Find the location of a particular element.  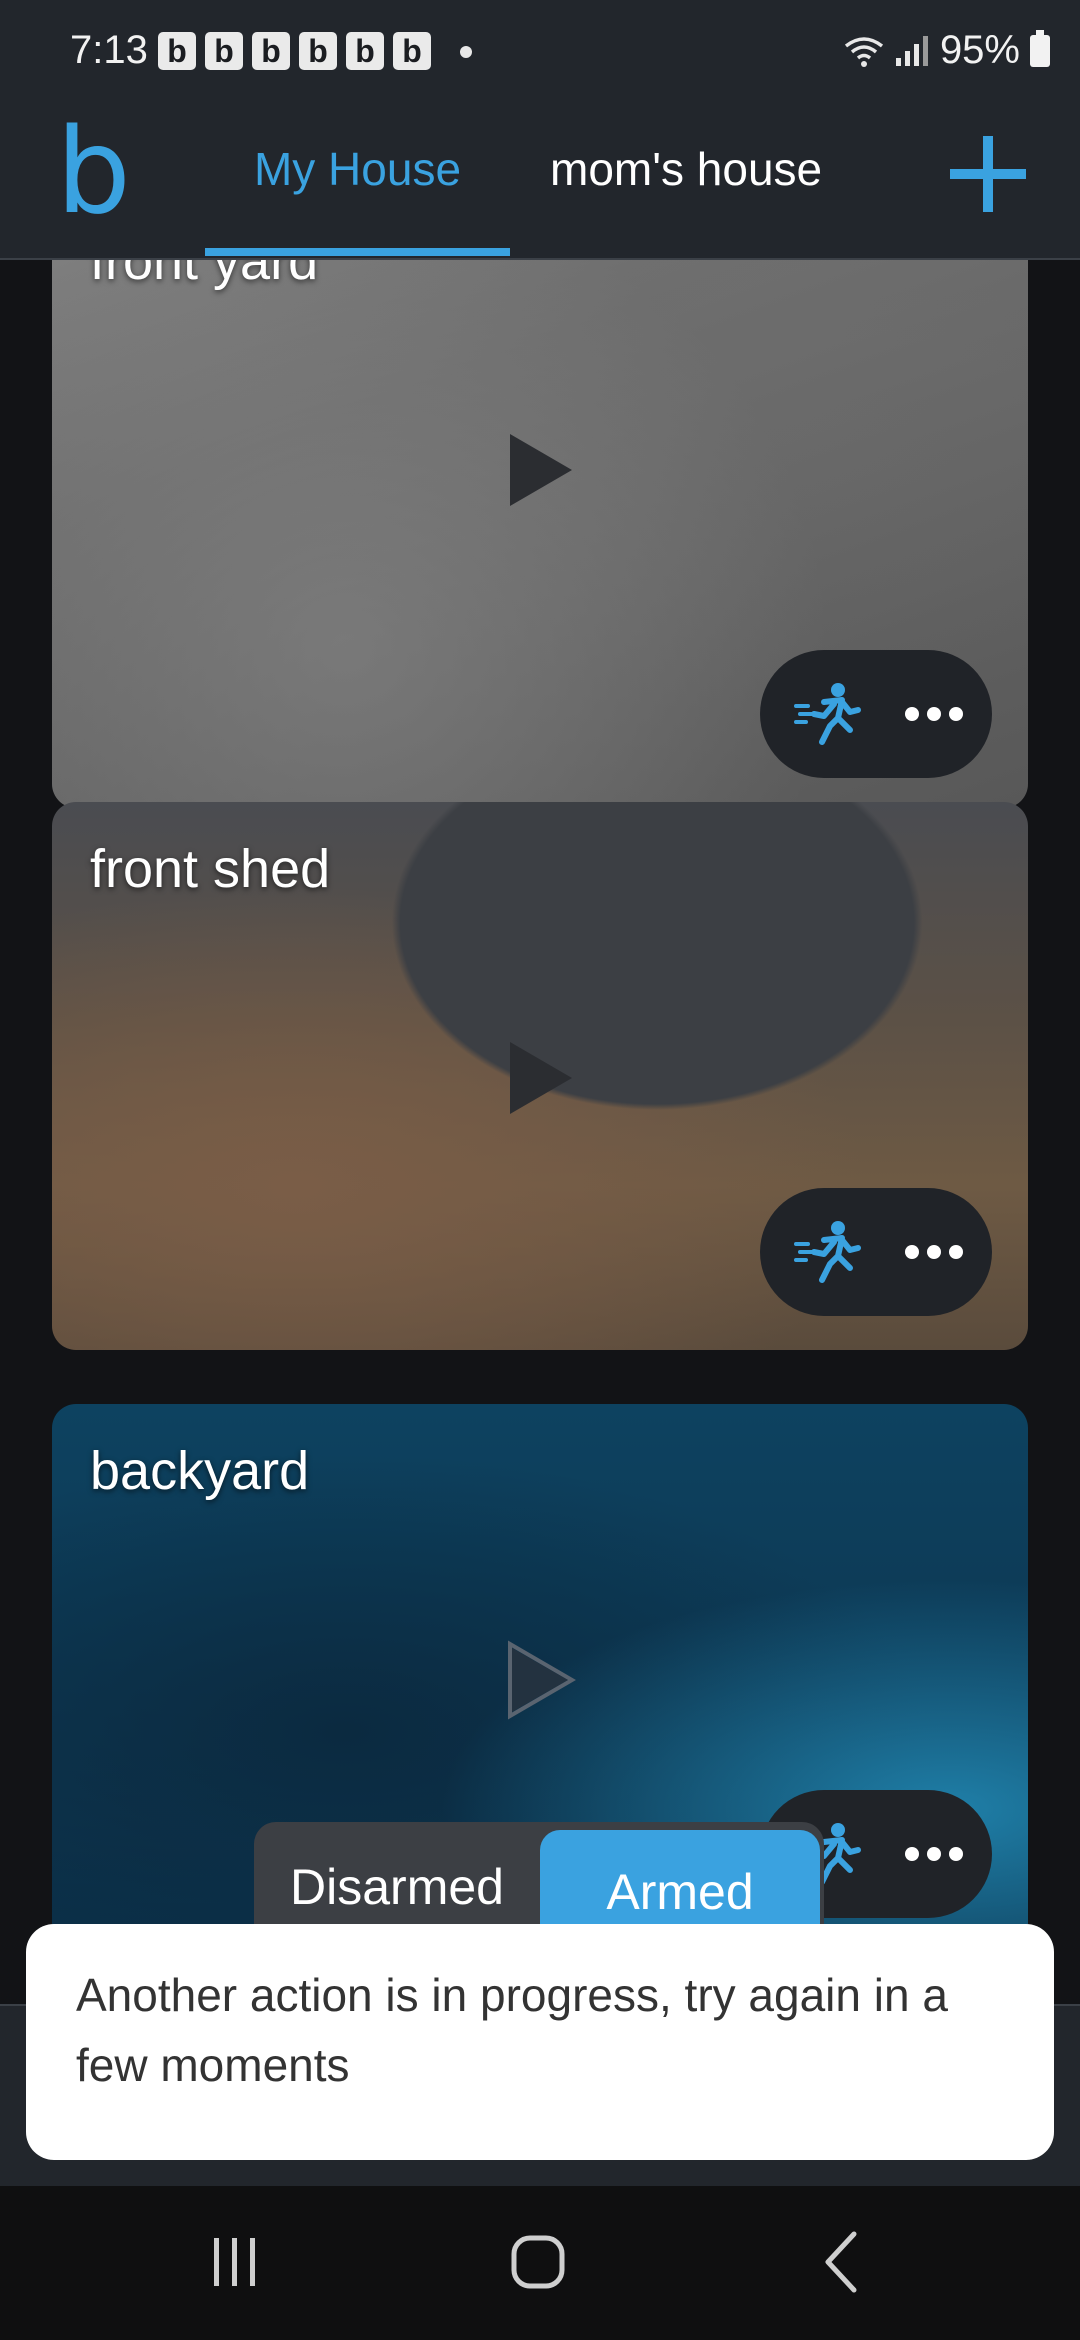

signal-icon is located at coordinates (911, 50).